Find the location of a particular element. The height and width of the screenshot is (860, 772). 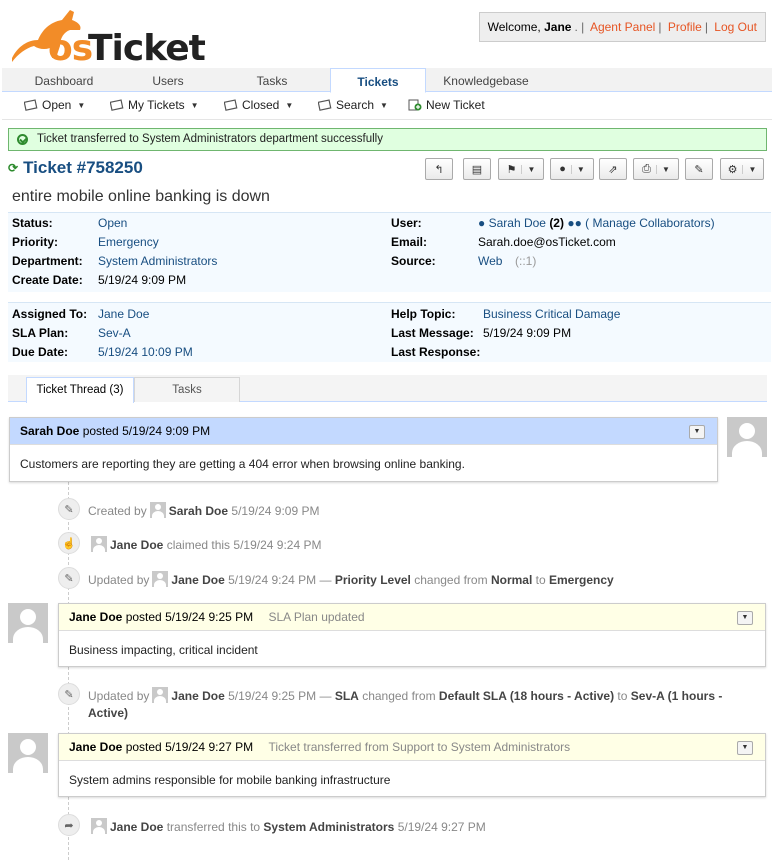

assign-button: ● ▼ is located at coordinates (572, 169).